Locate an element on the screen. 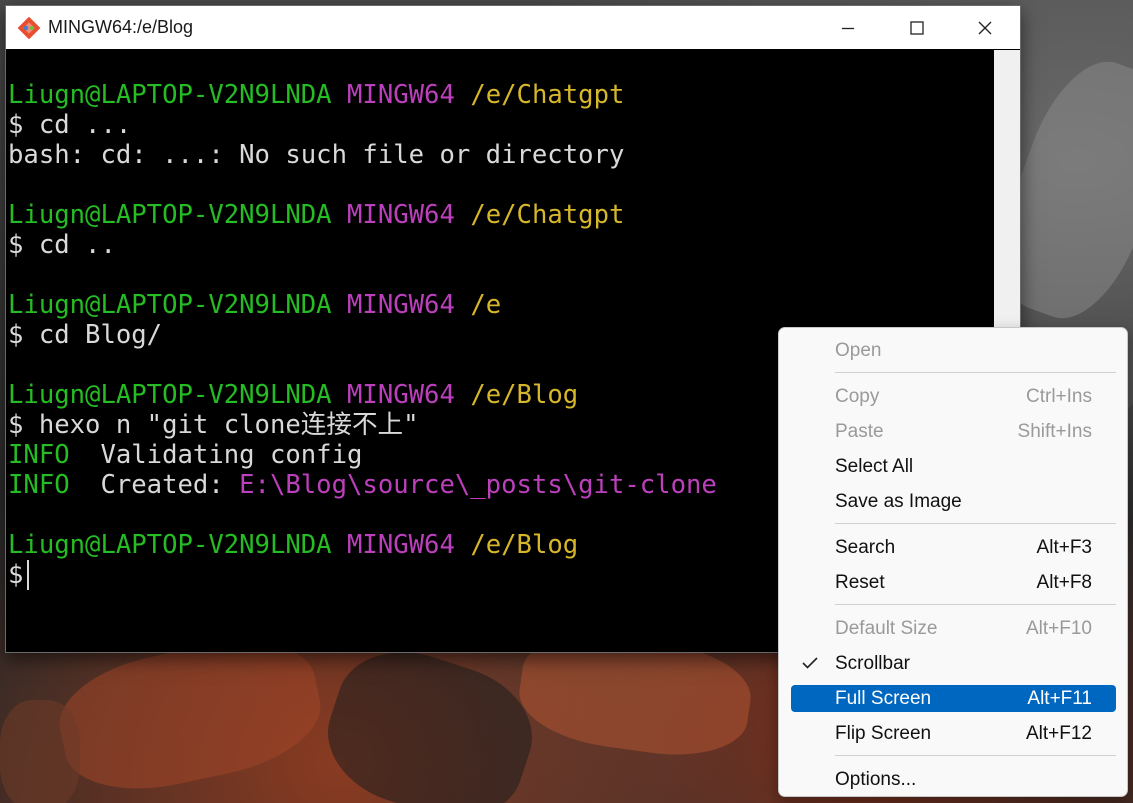 The width and height of the screenshot is (1133, 803). menu-item-reset: Reset Alt+F8 is located at coordinates (953, 582).